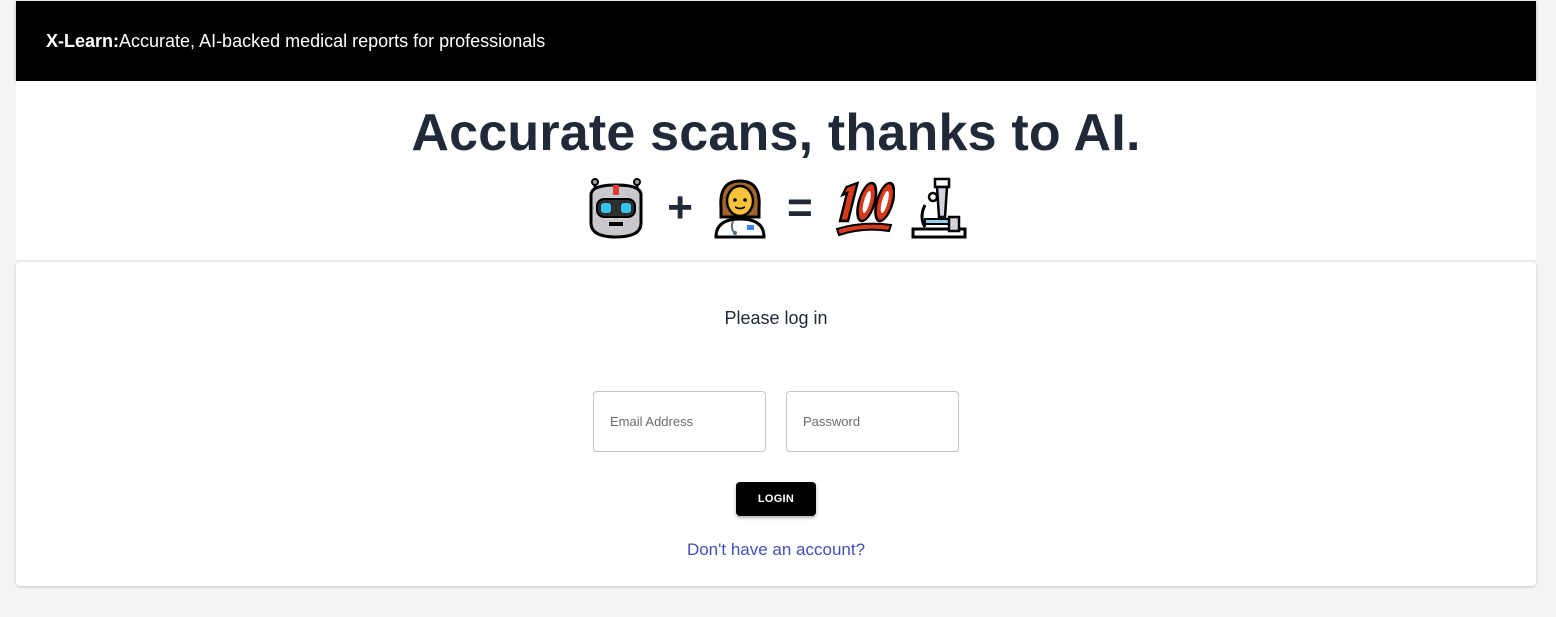  Describe the element at coordinates (776, 318) in the screenshot. I see `login-prompt: Please log in` at that location.